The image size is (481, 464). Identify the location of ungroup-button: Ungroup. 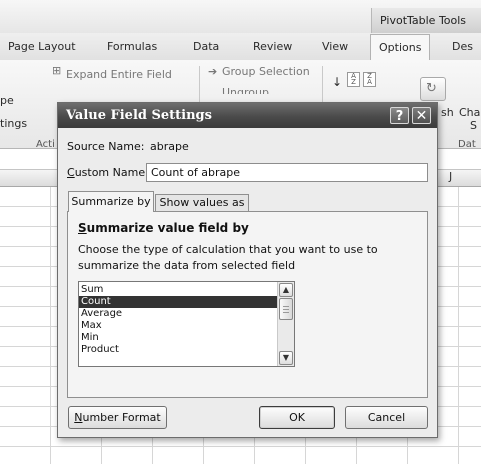
(245, 90).